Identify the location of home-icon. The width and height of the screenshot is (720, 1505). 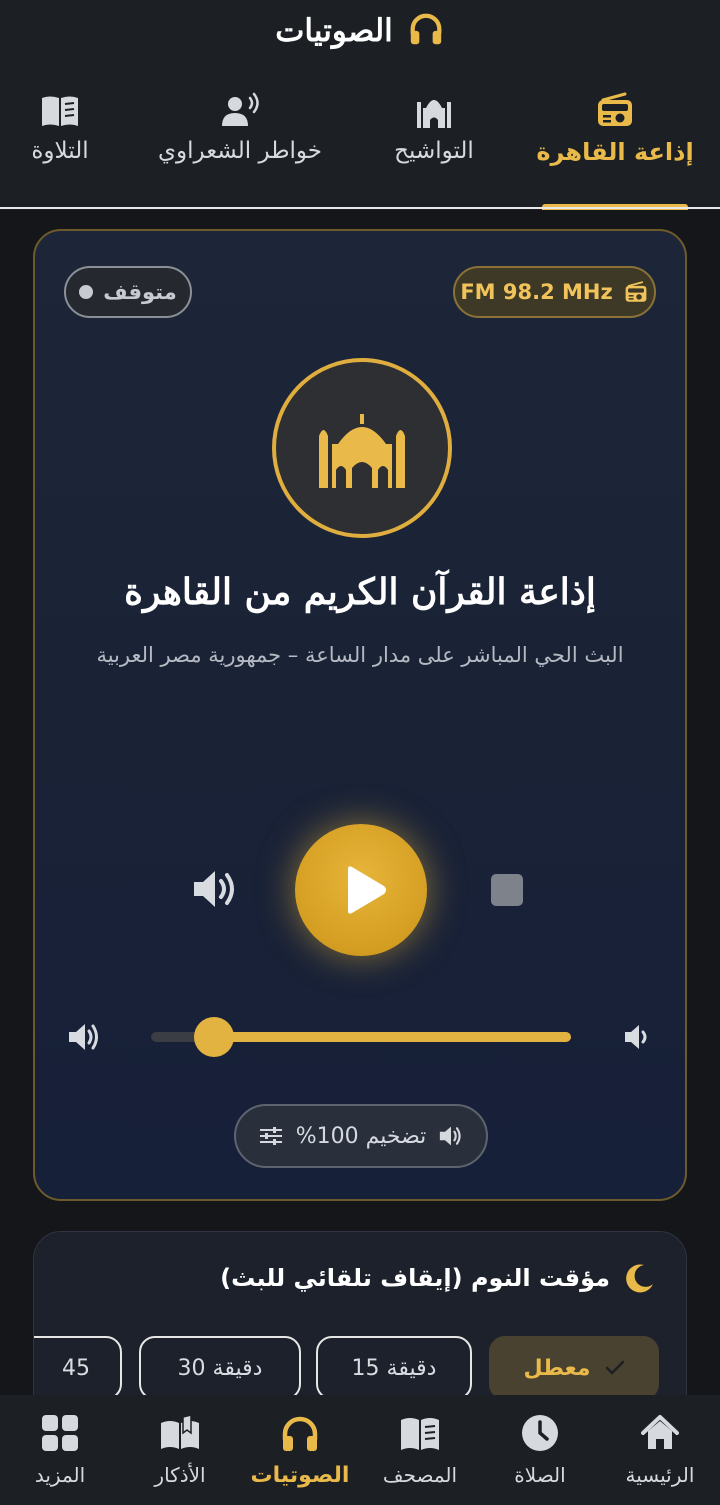
(660, 1432).